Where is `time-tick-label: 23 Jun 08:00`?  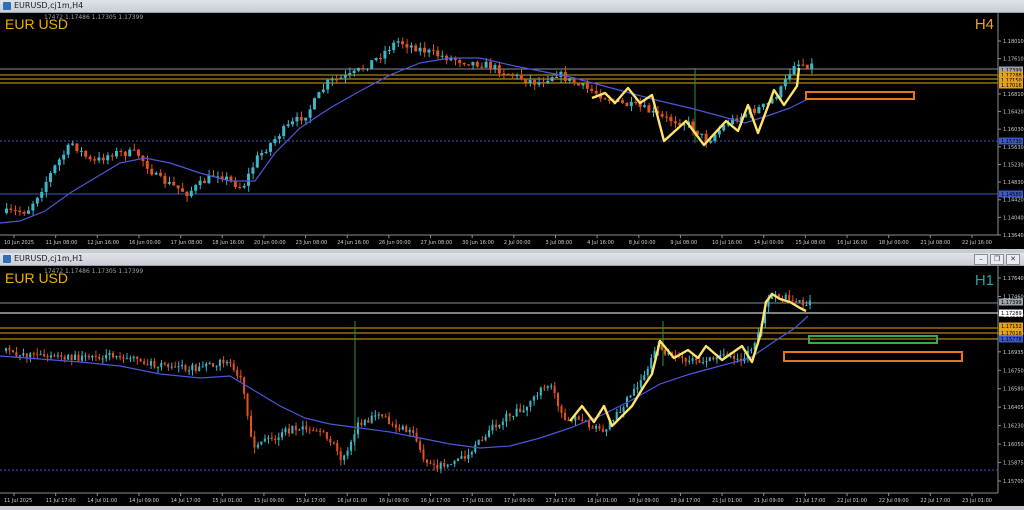
time-tick-label: 23 Jun 08:00 is located at coordinates (312, 243).